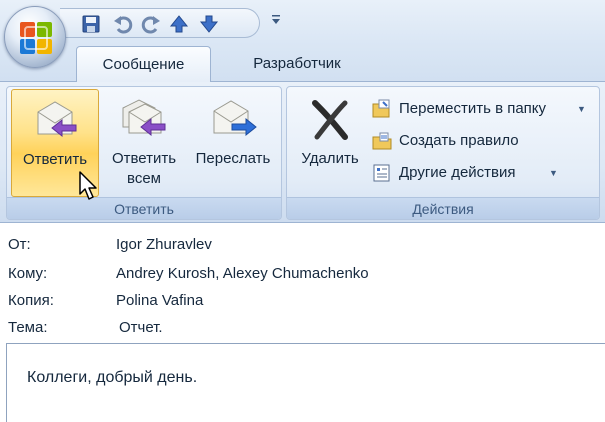 This screenshot has width=605, height=422. Describe the element at coordinates (144, 143) in the screenshot. I see `reply-all-button: Ответить всем` at that location.